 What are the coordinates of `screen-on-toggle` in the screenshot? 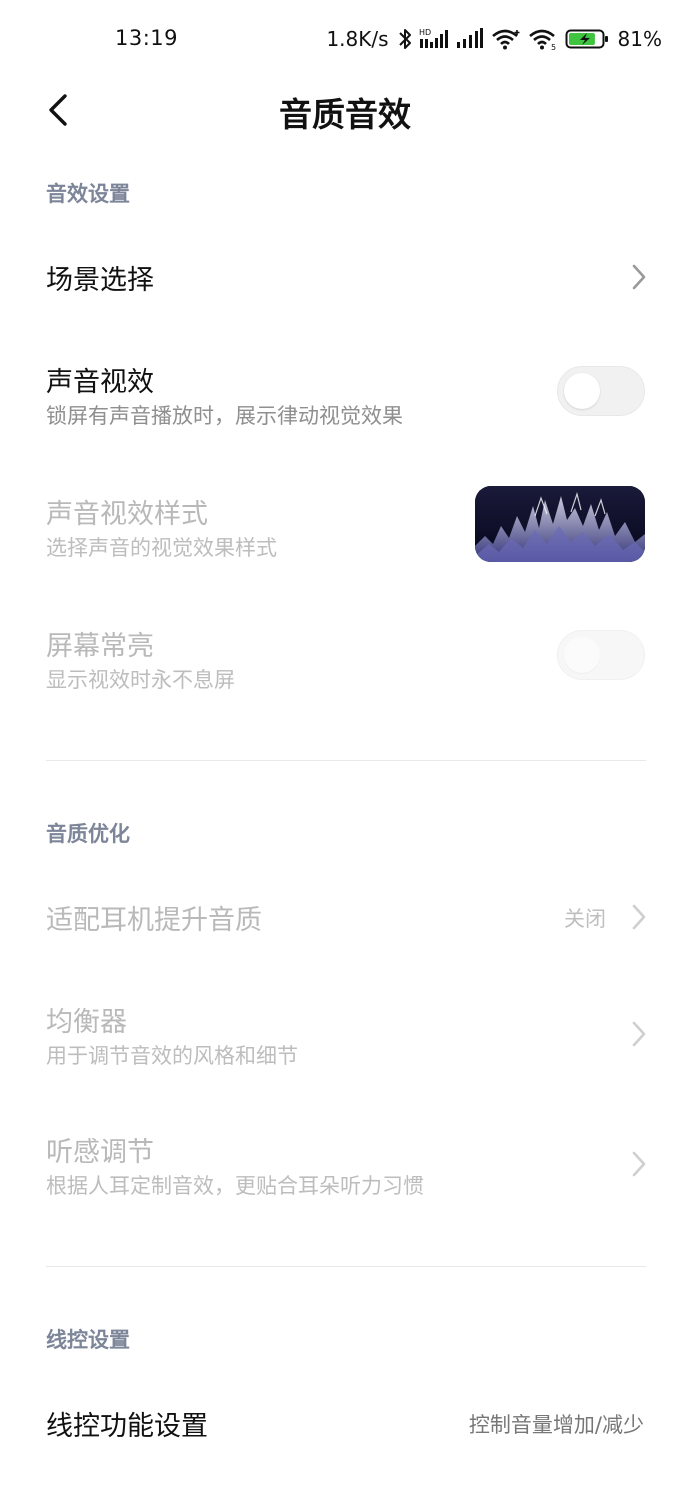 It's located at (601, 655).